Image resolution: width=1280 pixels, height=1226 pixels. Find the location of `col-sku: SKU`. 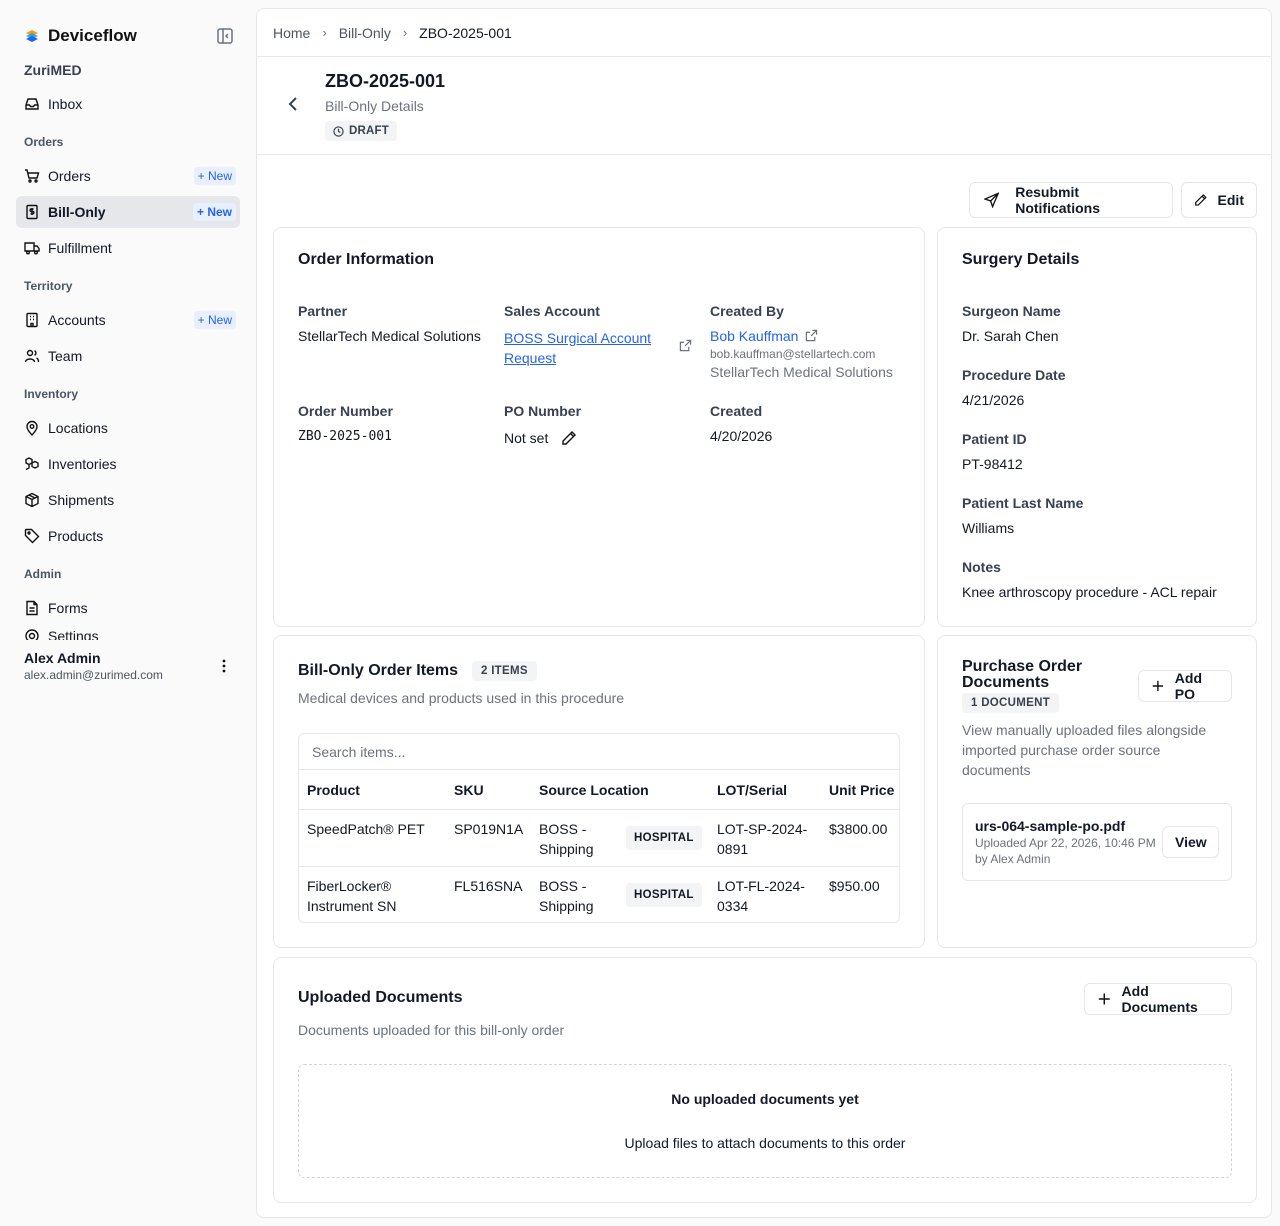

col-sku: SKU is located at coordinates (469, 790).